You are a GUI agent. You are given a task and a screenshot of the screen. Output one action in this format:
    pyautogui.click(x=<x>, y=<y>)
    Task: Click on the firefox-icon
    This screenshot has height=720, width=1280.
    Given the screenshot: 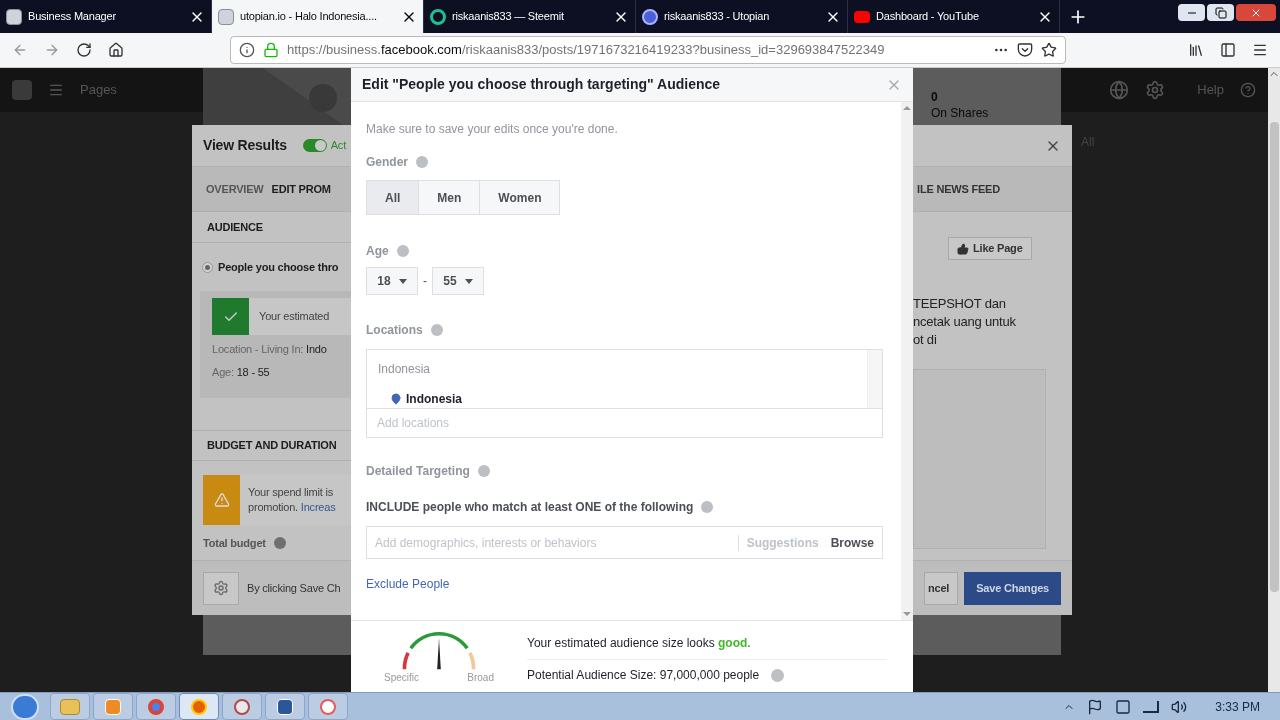 What is the action you would take?
    pyautogui.click(x=199, y=706)
    